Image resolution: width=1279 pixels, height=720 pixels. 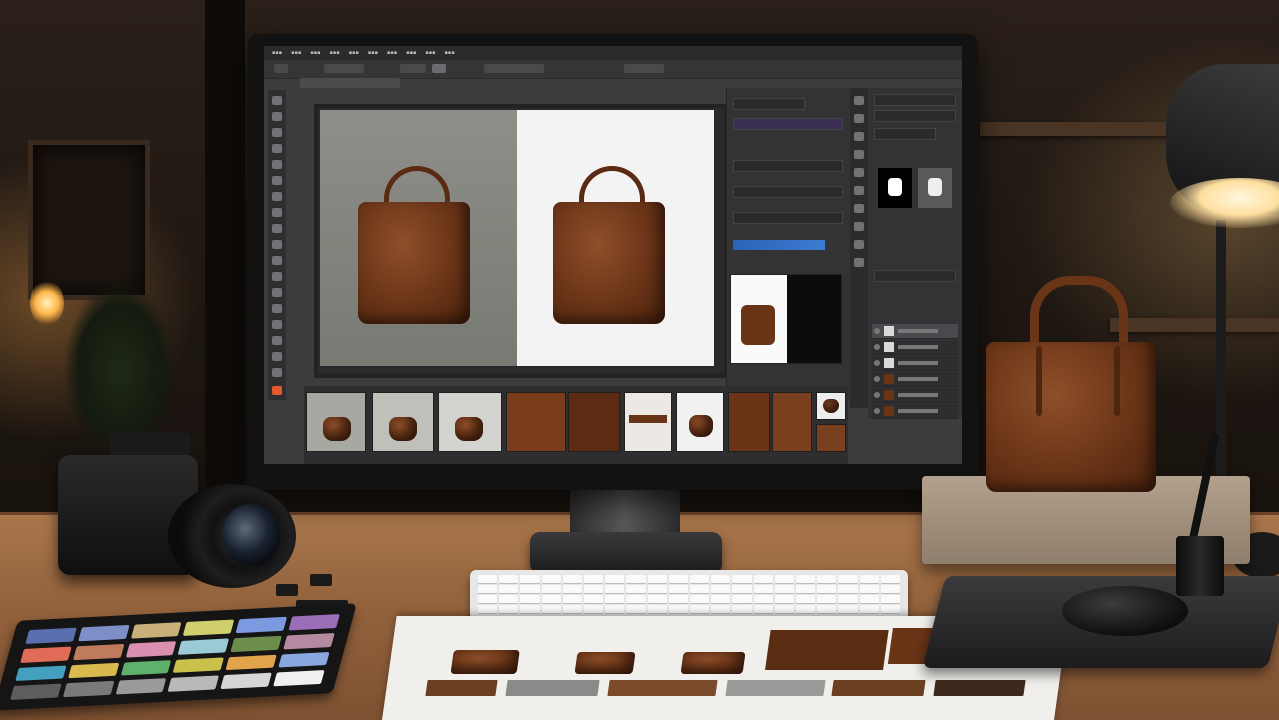 What do you see at coordinates (859, 190) in the screenshot?
I see `character-icon` at bounding box center [859, 190].